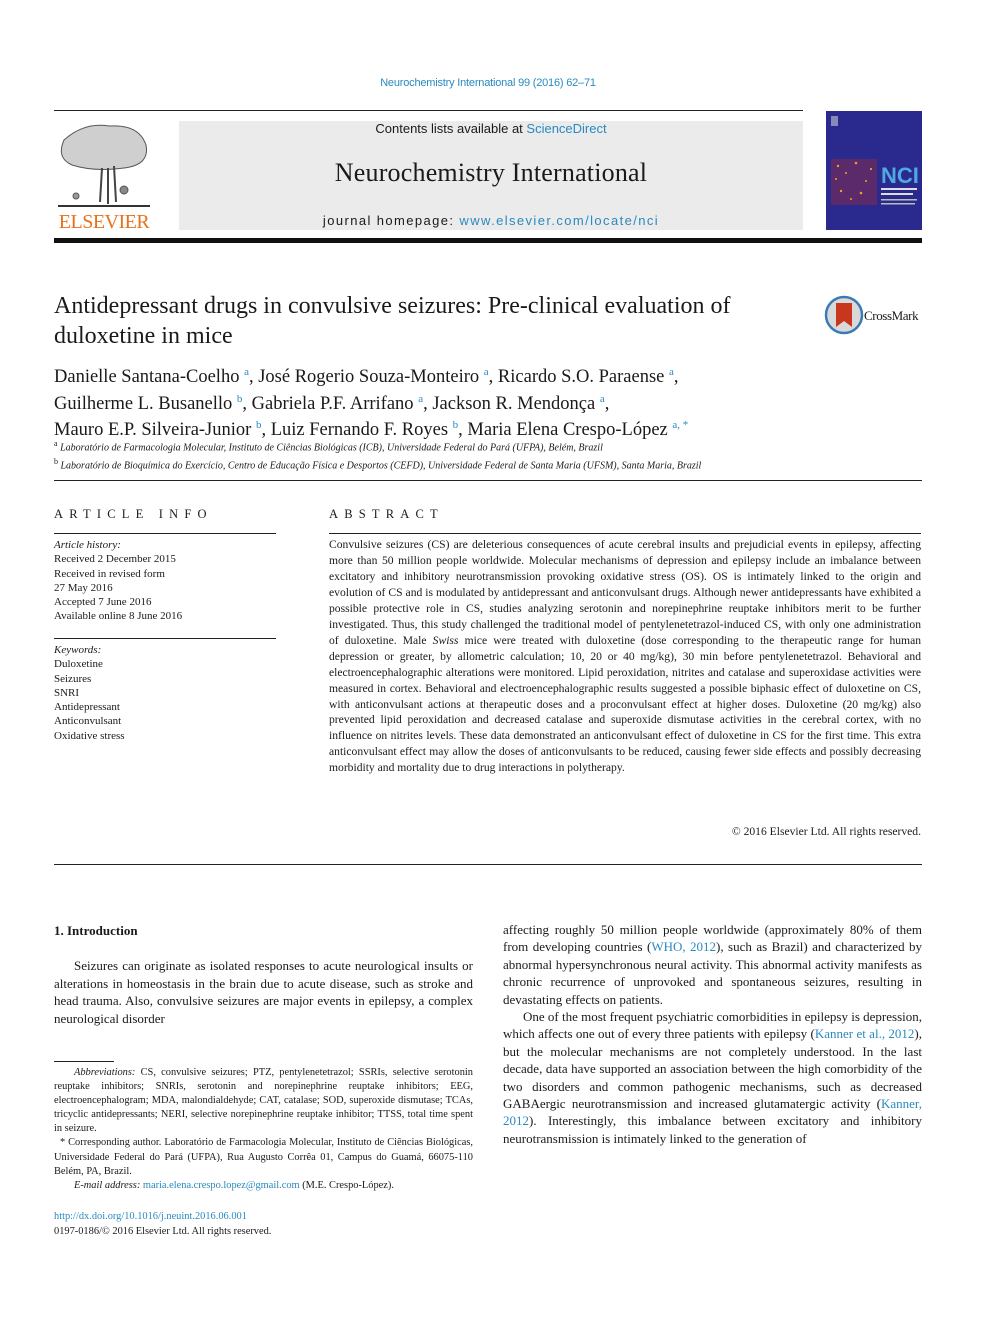 This screenshot has width=992, height=1323. I want to click on cover-nci-label: NCI, so click(900, 175).